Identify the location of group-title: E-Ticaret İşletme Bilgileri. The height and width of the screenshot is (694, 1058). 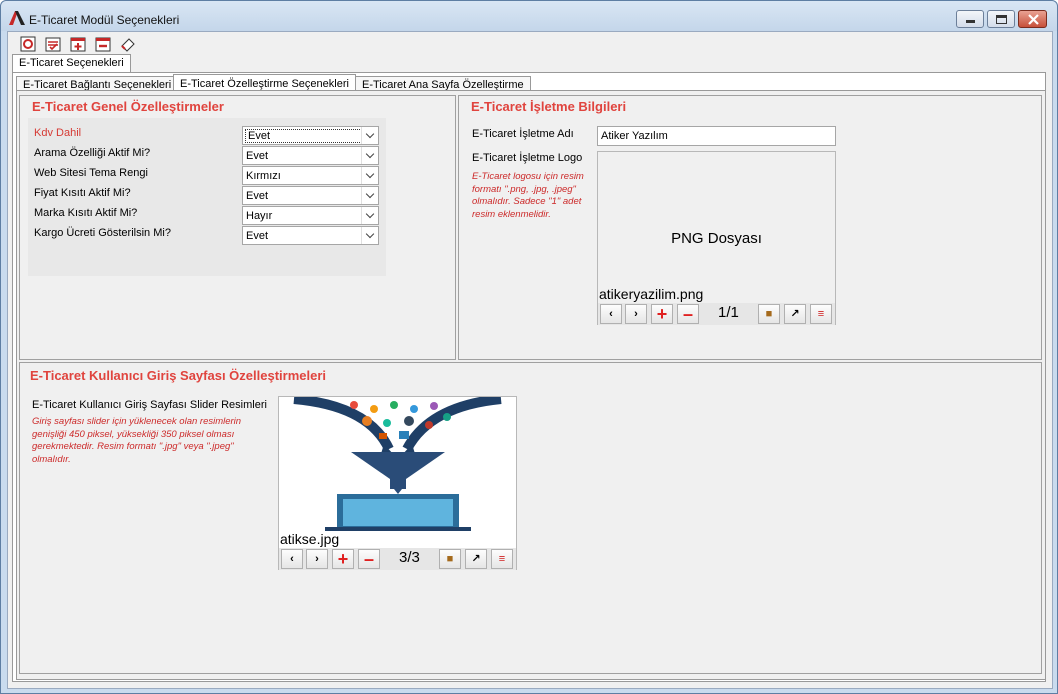
(549, 106).